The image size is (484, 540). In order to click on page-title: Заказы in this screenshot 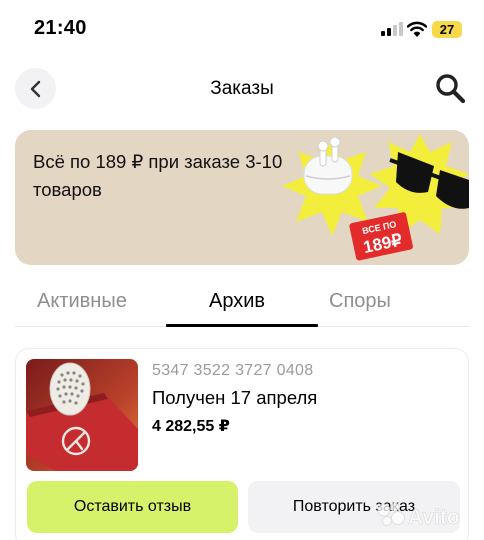, I will do `click(242, 88)`.